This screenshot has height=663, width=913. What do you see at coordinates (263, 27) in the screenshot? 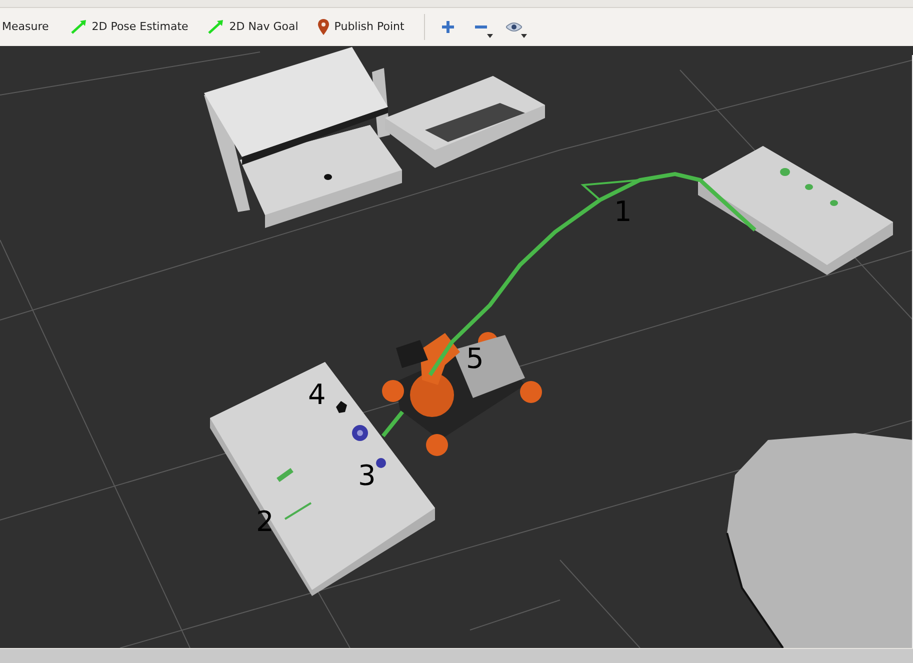
I see `tool-button: 2D Nav Goal` at bounding box center [263, 27].